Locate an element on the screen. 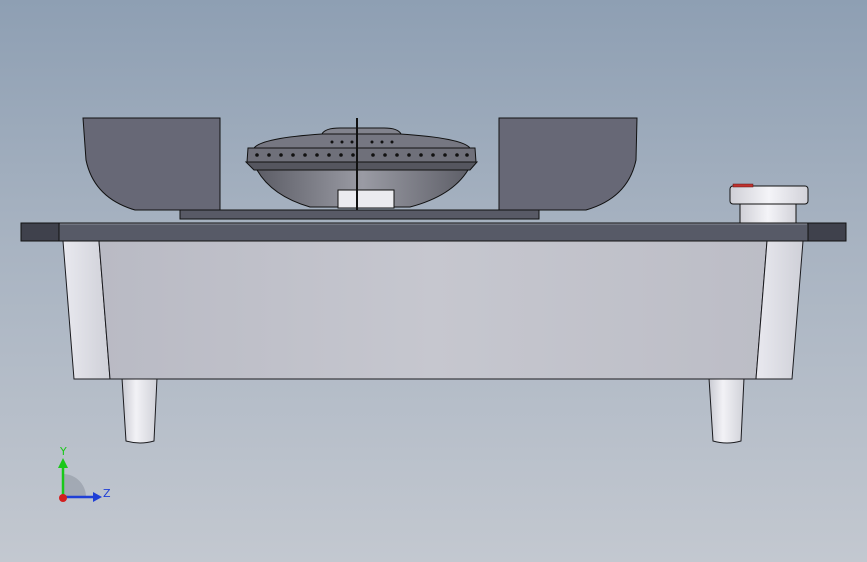  triad-z-arrow is located at coordinates (97, 497).